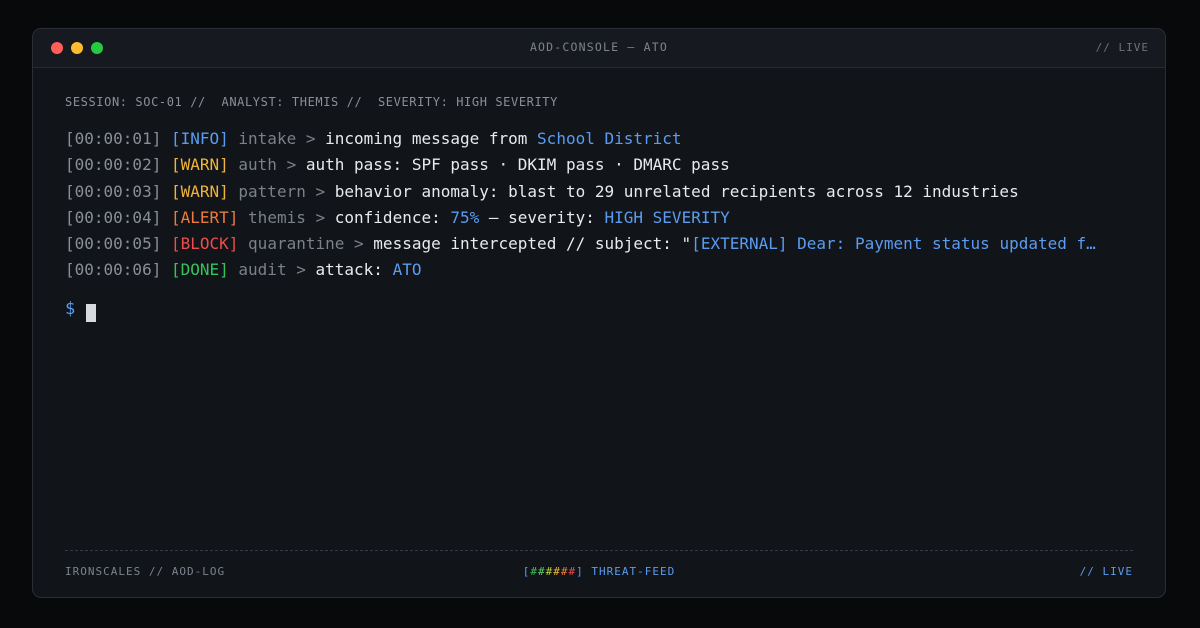 The height and width of the screenshot is (628, 1200). What do you see at coordinates (431, 138) in the screenshot?
I see `log-message: incoming message from` at bounding box center [431, 138].